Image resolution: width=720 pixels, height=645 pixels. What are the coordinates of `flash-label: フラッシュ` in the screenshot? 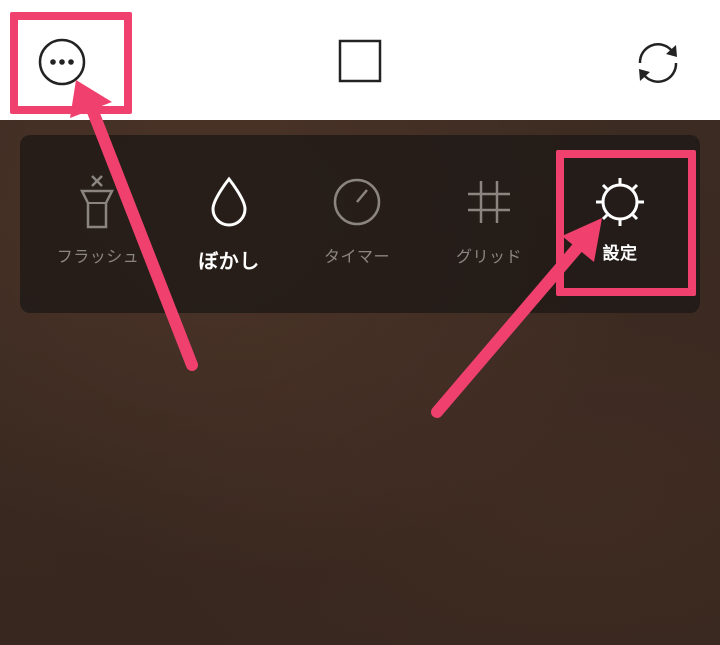 It's located at (98, 256).